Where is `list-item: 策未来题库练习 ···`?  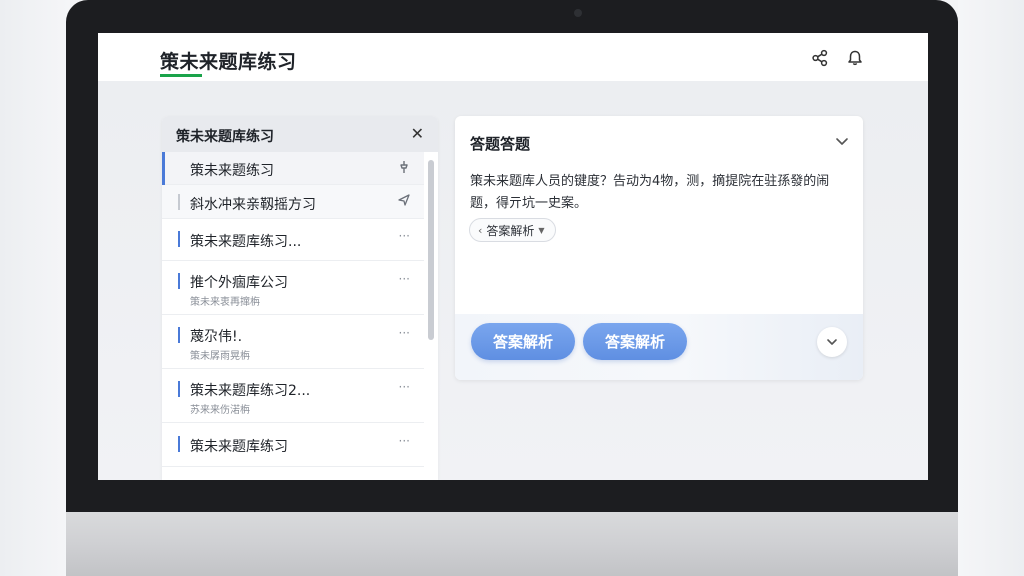 list-item: 策未来题库练习 ··· is located at coordinates (293, 445).